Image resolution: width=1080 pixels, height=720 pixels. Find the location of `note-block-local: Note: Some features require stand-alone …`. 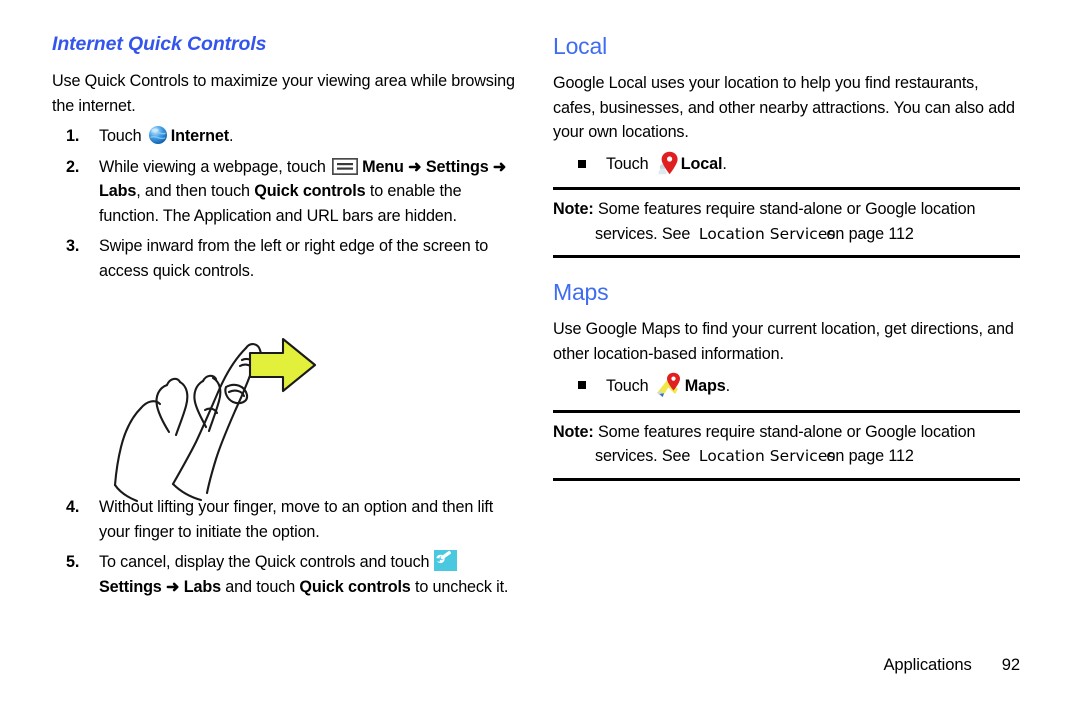

note-block-local: Note: Some features require stand-alone … is located at coordinates (786, 223).